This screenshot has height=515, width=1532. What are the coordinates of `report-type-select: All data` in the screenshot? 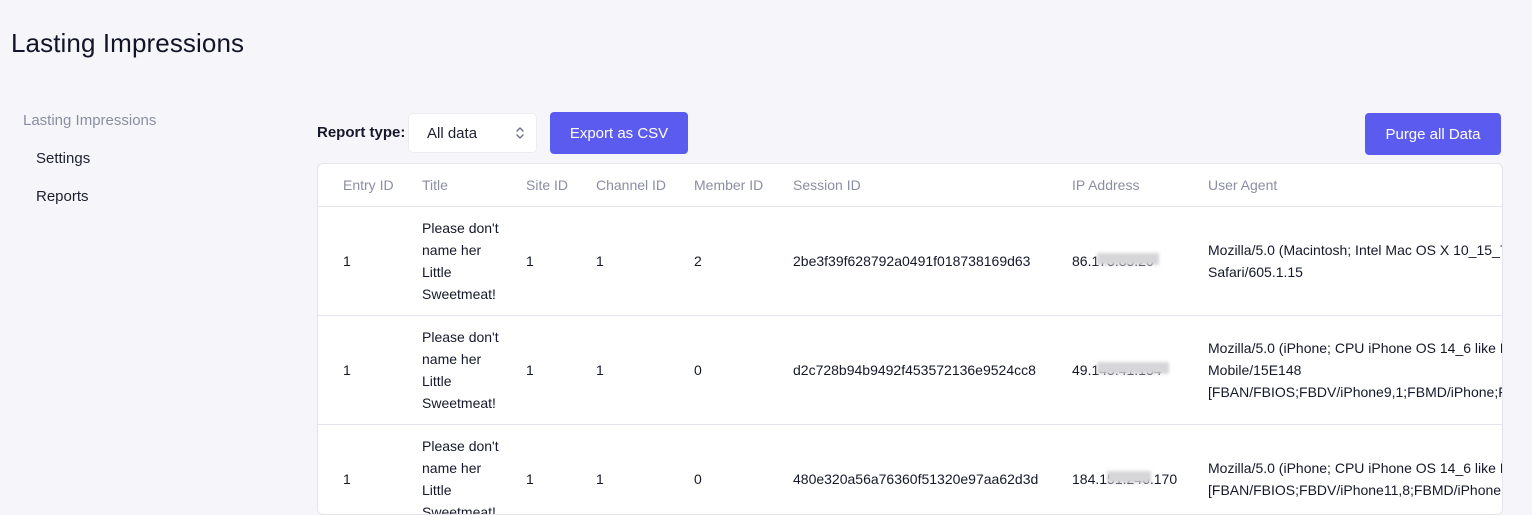 It's located at (472, 133).